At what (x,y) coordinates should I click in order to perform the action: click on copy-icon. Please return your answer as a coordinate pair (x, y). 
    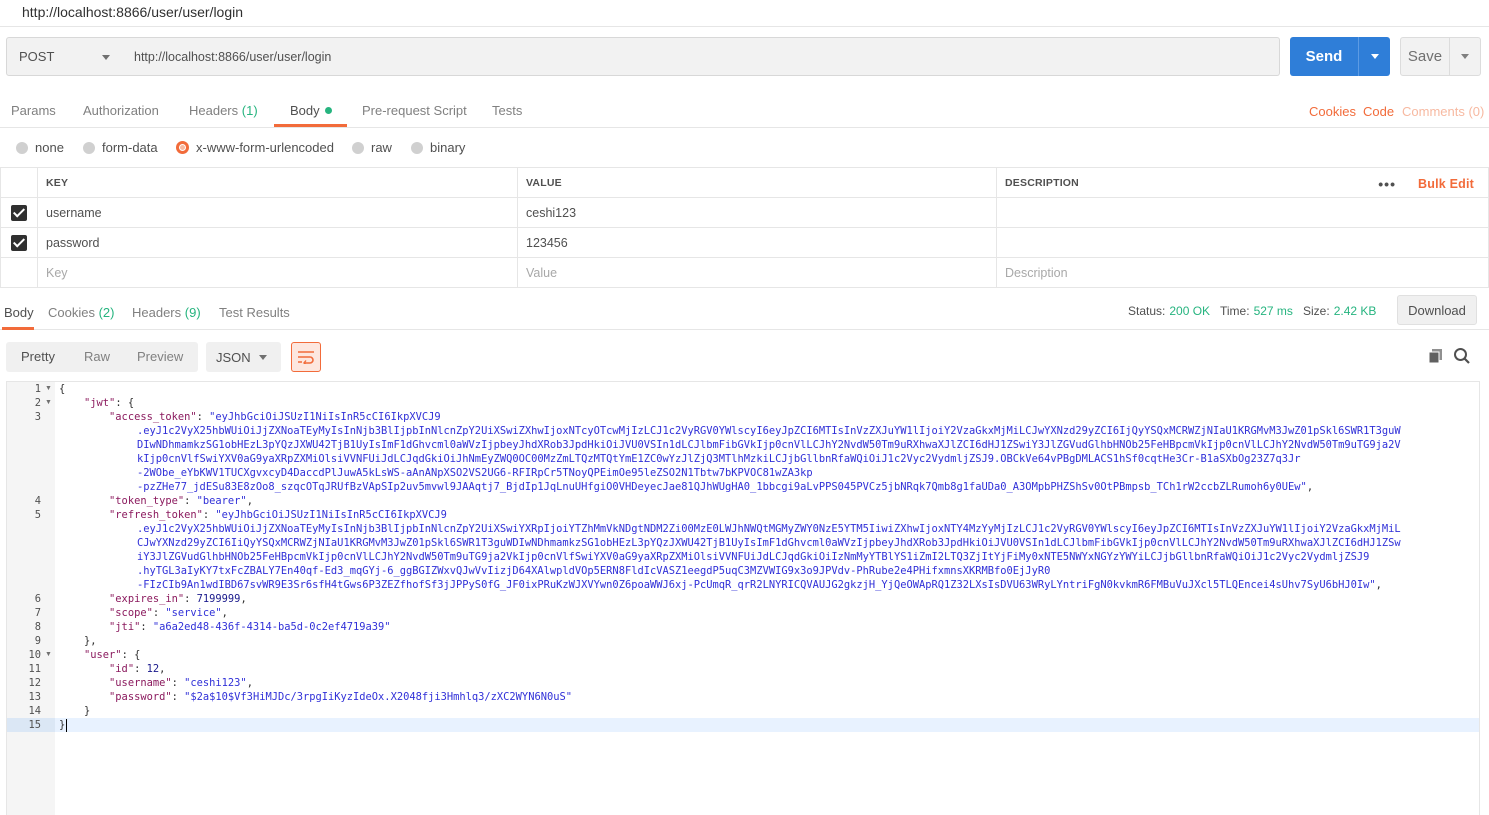
    Looking at the image, I should click on (1436, 356).